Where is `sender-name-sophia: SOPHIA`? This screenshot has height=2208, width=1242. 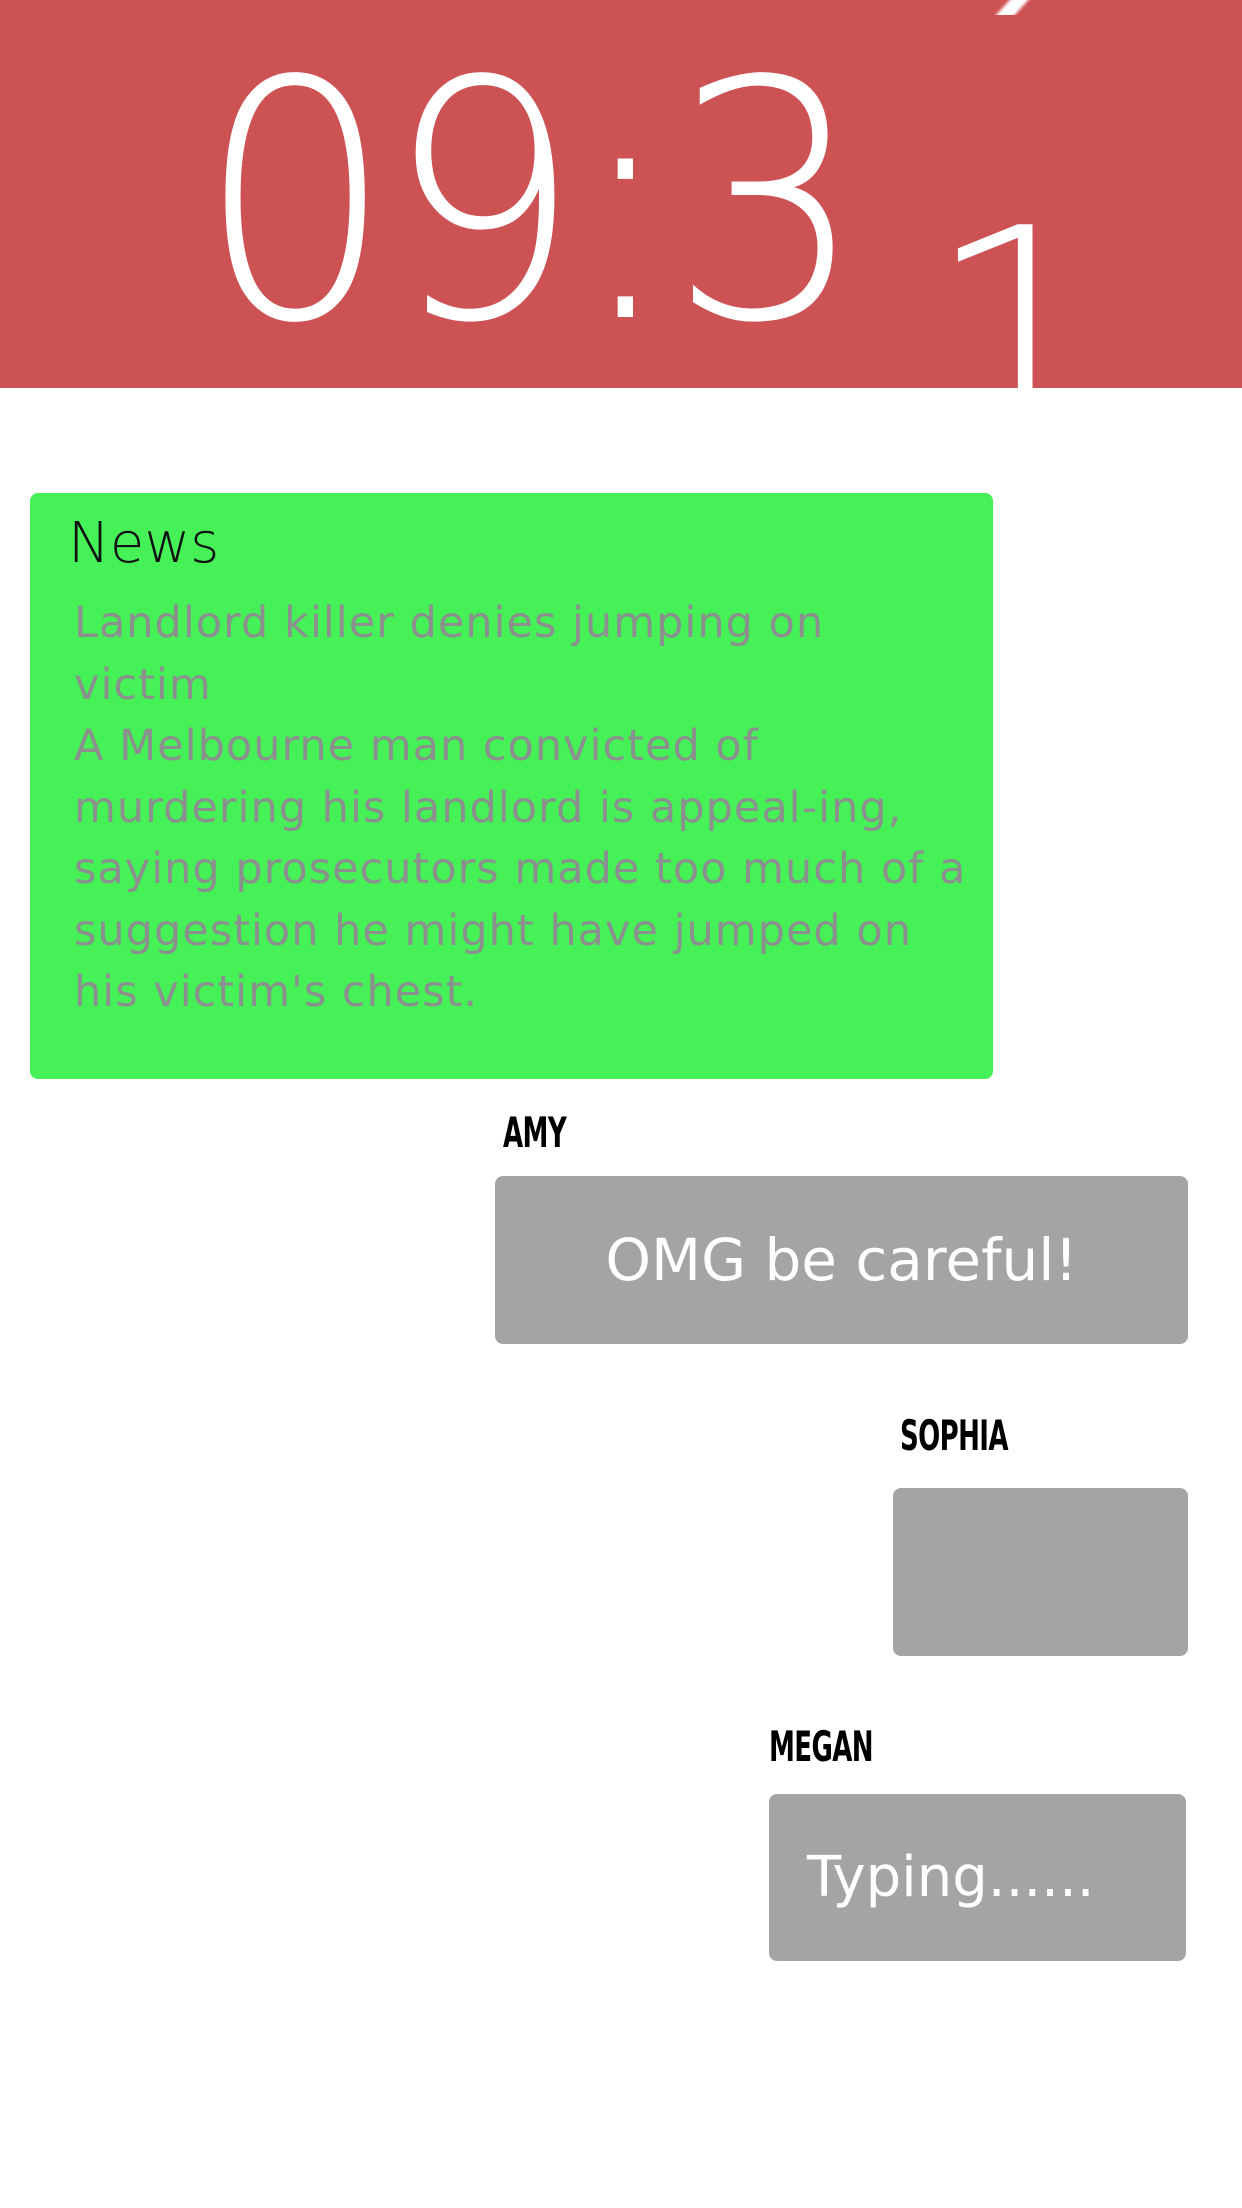
sender-name-sophia: SOPHIA is located at coordinates (954, 1435).